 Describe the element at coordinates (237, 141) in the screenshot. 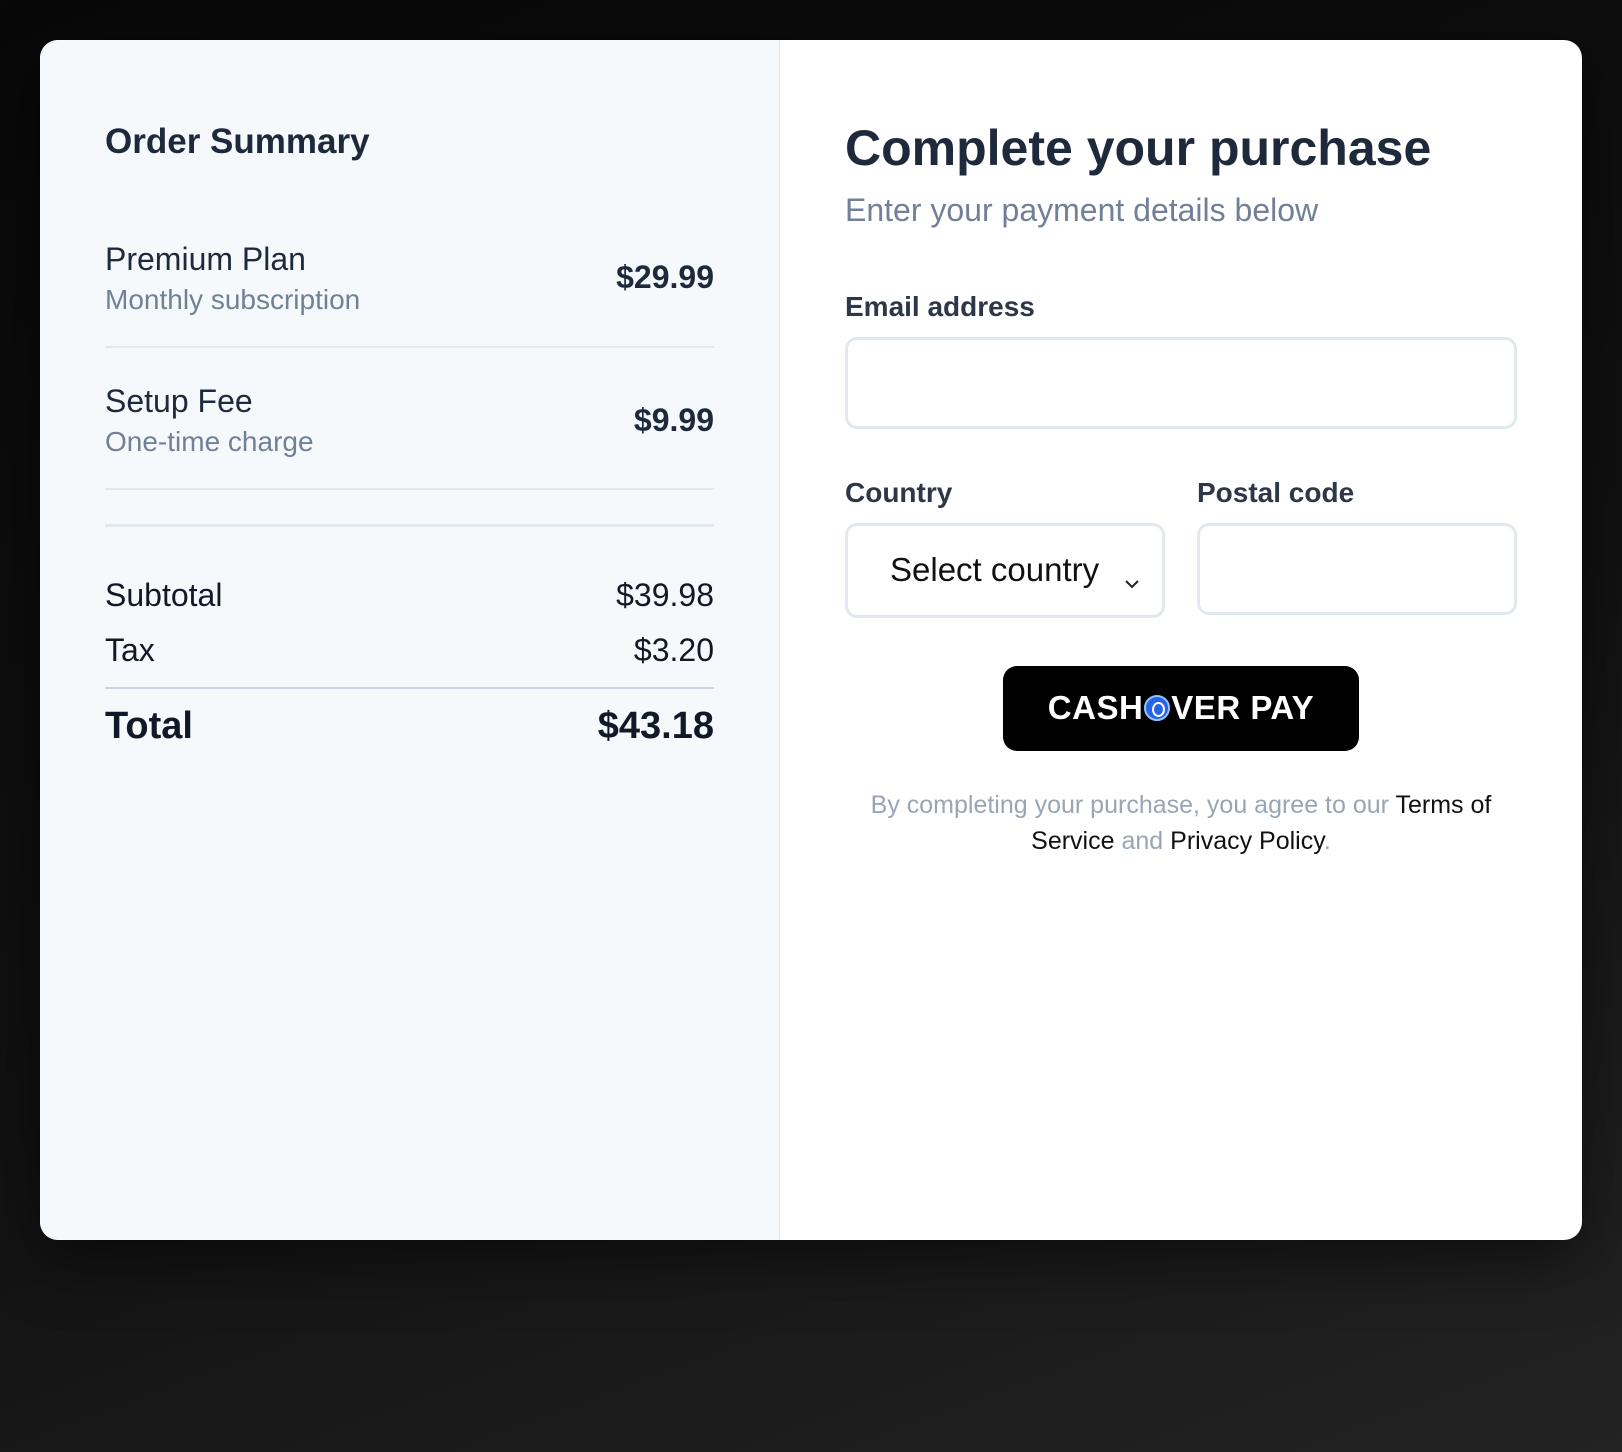

I see `order-summary-title: Order Summary` at that location.